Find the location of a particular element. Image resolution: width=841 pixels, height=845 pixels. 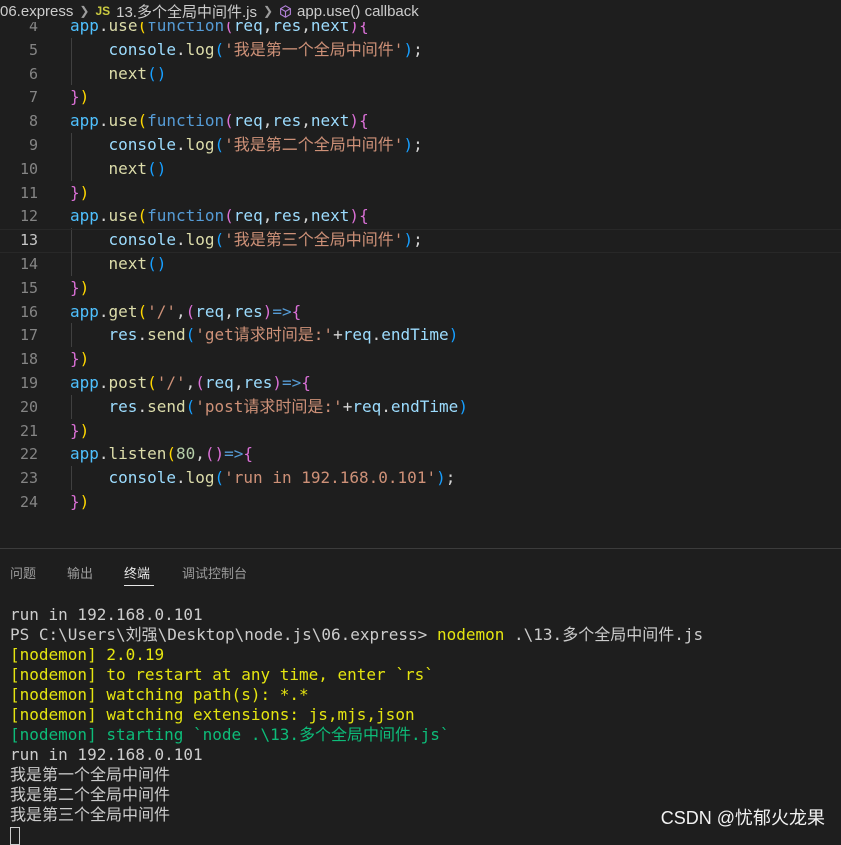

code-token: send is located at coordinates (166, 406).